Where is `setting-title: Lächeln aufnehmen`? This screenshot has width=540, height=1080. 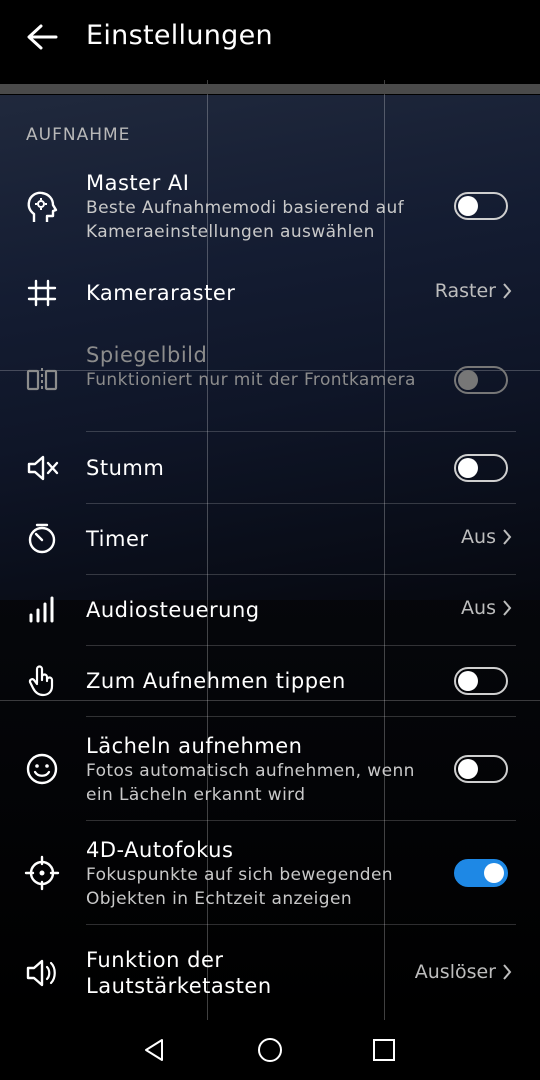 setting-title: Lächeln aufnehmen is located at coordinates (194, 746).